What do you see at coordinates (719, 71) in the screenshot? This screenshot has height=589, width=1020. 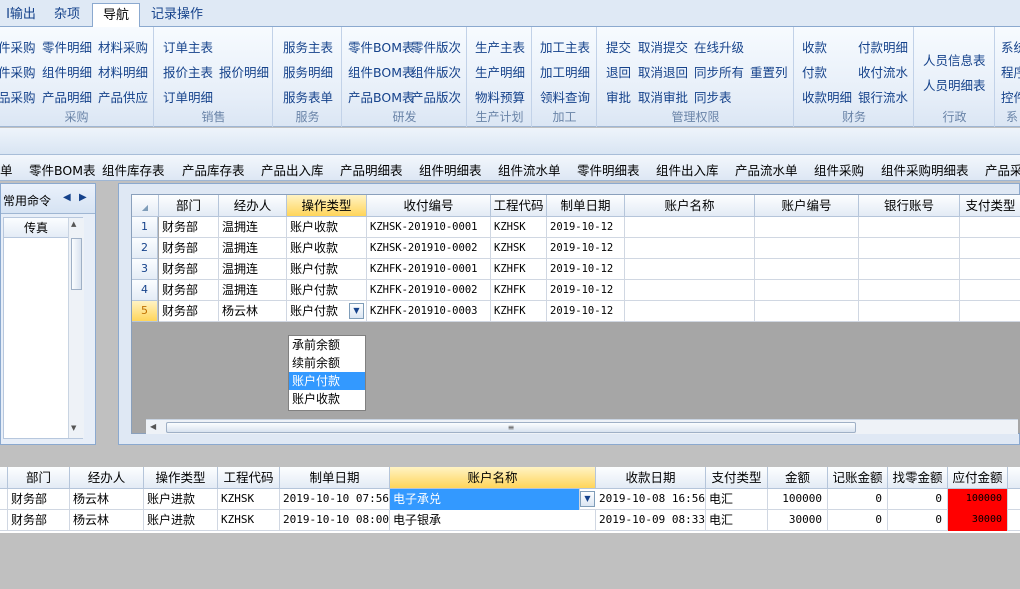 I see `ribbon-item: 同步所有` at bounding box center [719, 71].